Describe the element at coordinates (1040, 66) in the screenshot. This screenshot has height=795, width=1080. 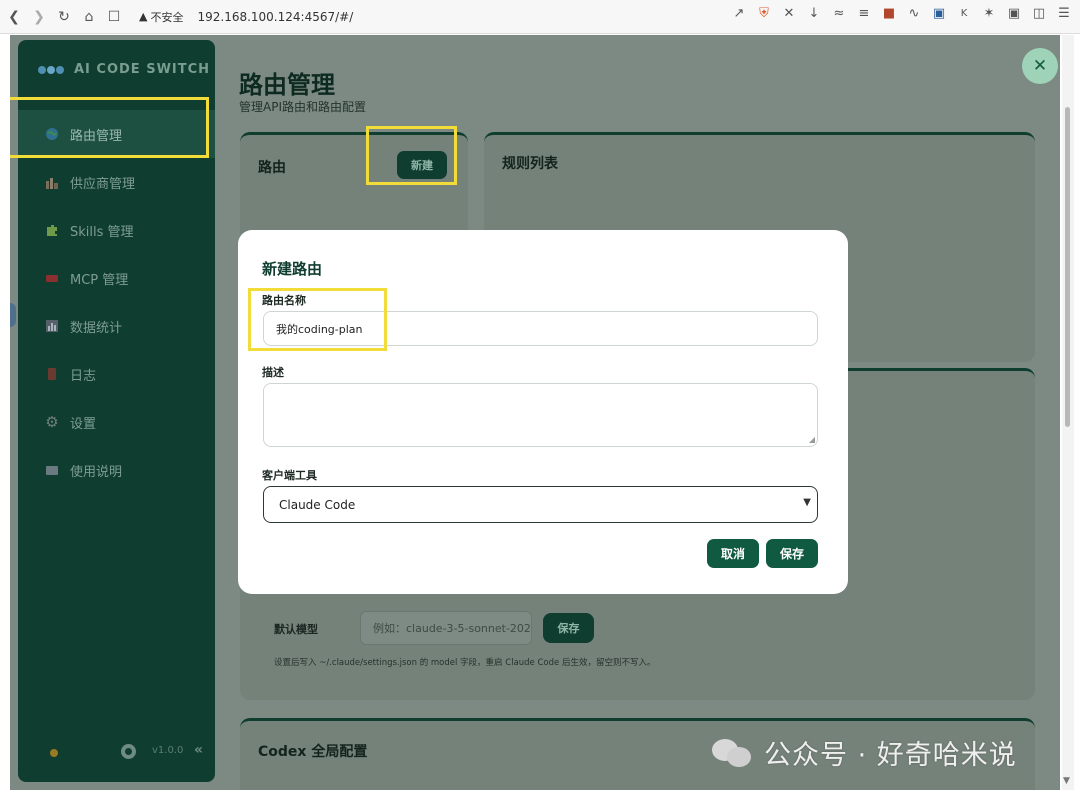
I see `close-icon: ✕` at that location.